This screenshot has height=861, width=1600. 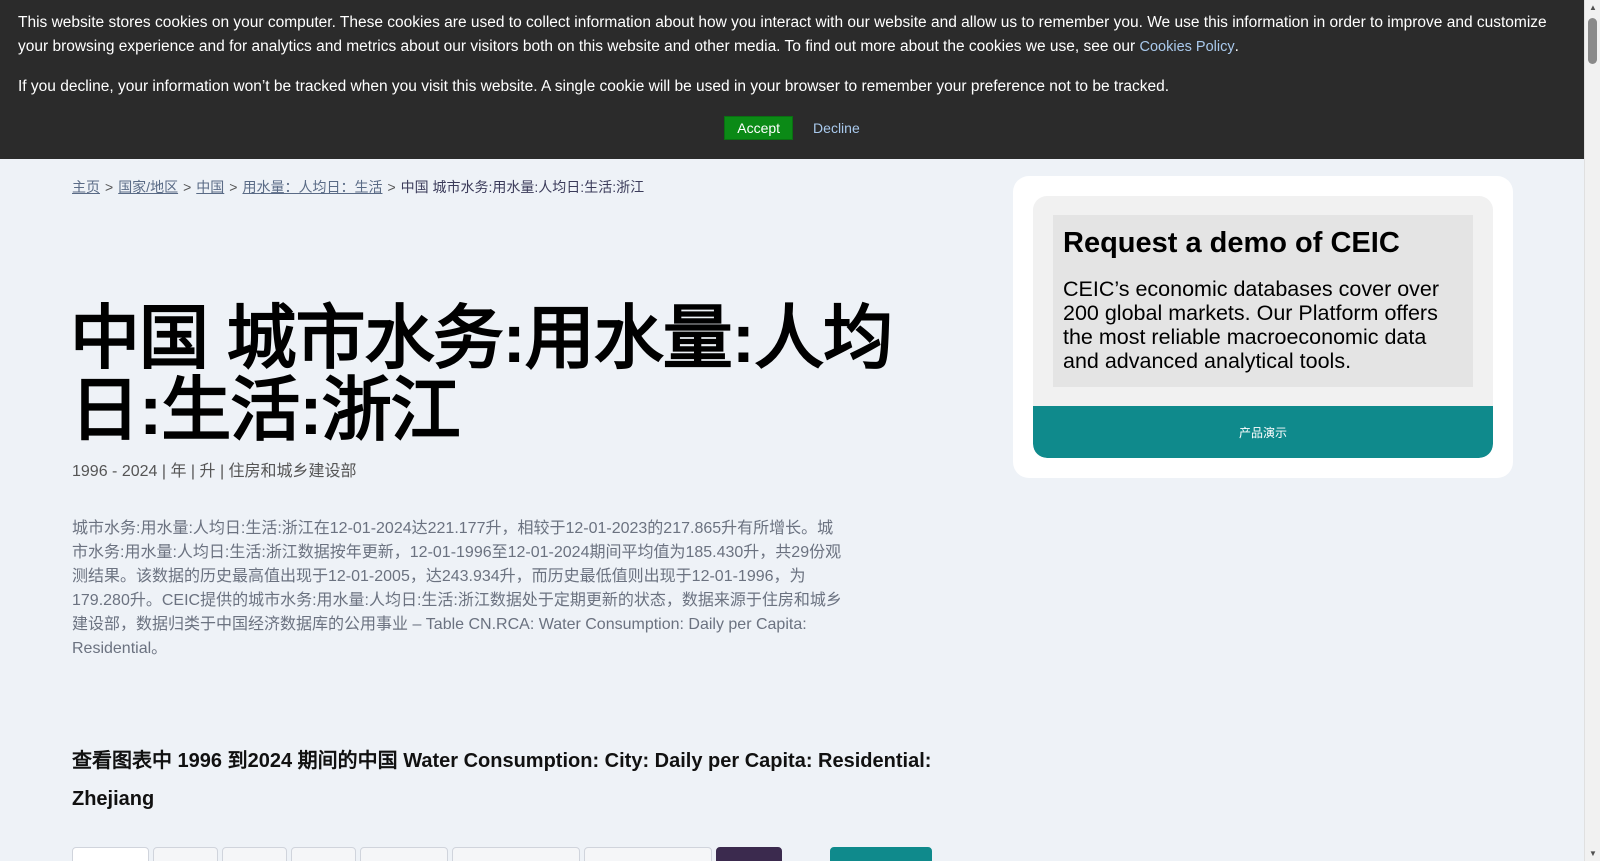 What do you see at coordinates (522, 187) in the screenshot?
I see `breadcrumb-current: 中国 城市水务:用水量:人均日:生活:浙江` at bounding box center [522, 187].